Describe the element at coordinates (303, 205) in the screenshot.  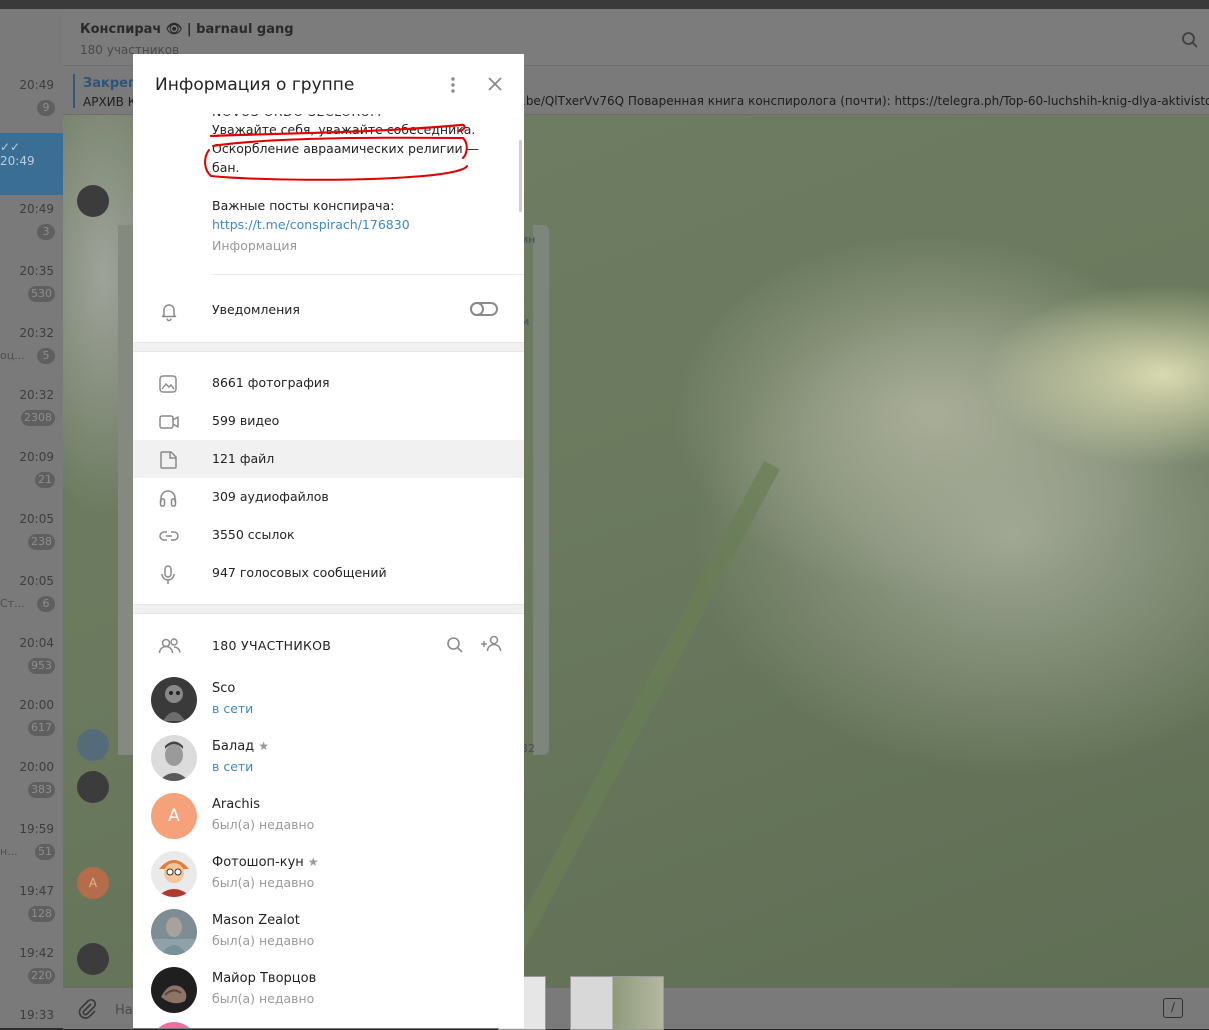
I see `important-posts-label: Важные посты конспирача:` at that location.